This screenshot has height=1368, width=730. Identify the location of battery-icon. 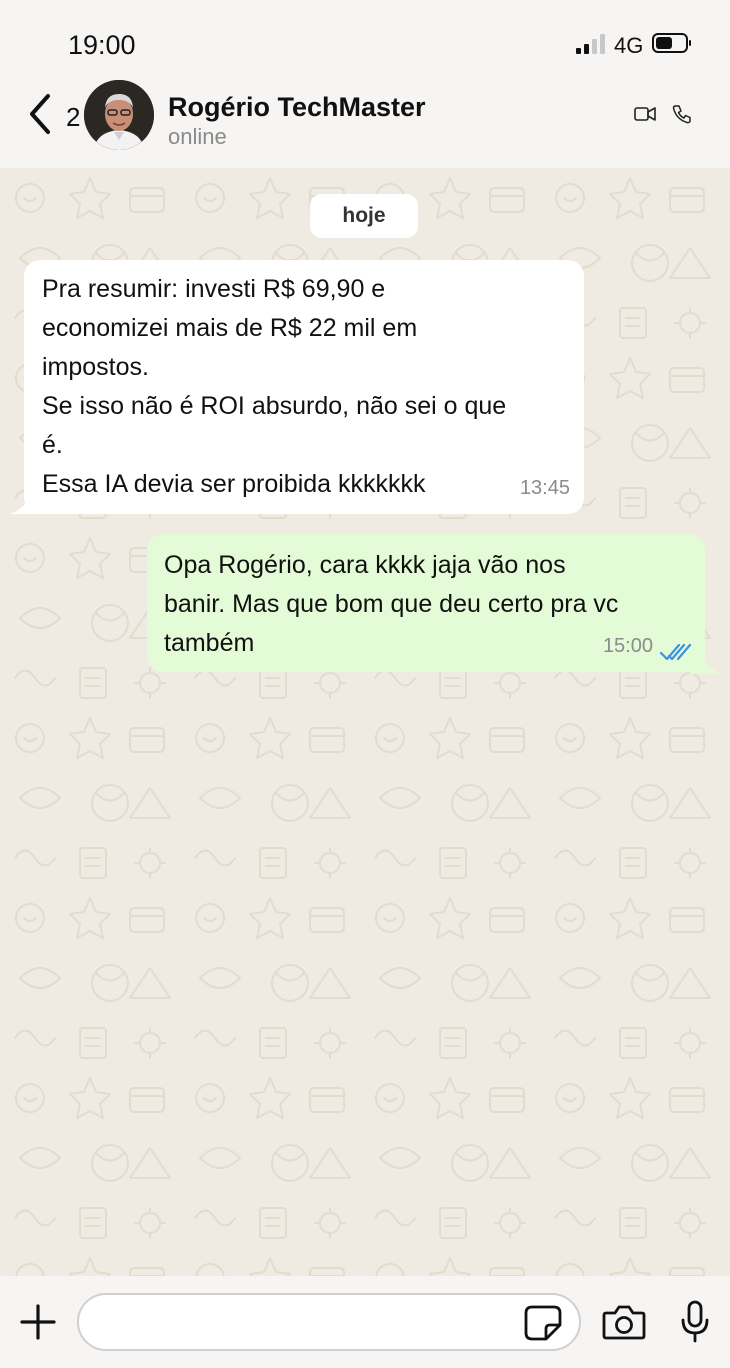
(671, 43).